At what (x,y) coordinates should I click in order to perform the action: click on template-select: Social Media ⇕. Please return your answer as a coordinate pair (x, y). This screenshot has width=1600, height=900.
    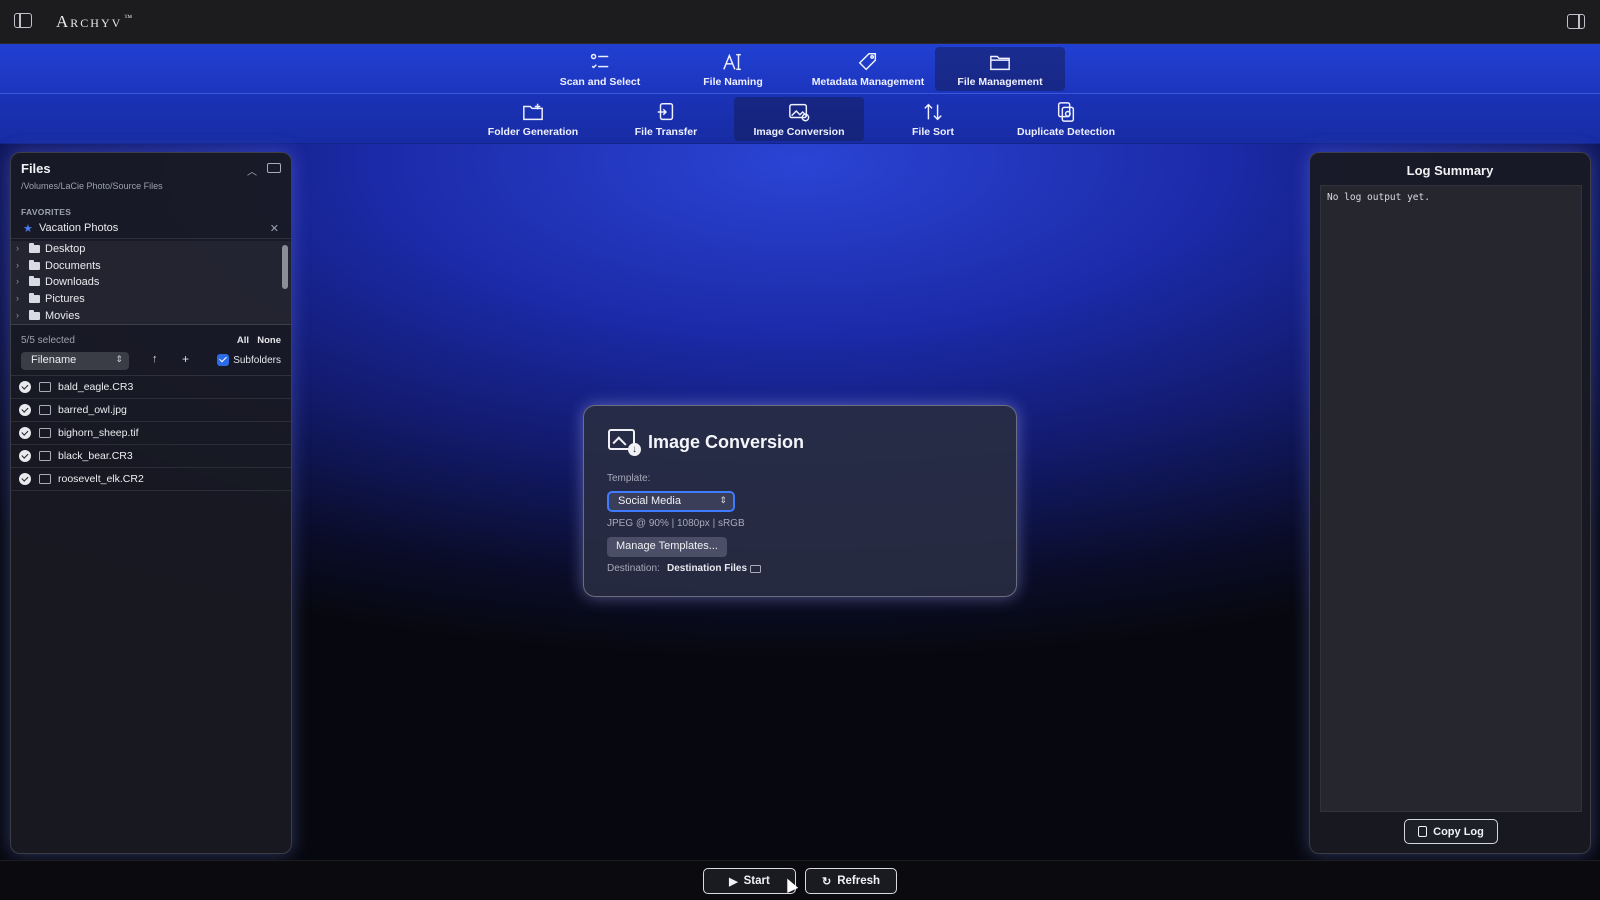
    Looking at the image, I should click on (671, 501).